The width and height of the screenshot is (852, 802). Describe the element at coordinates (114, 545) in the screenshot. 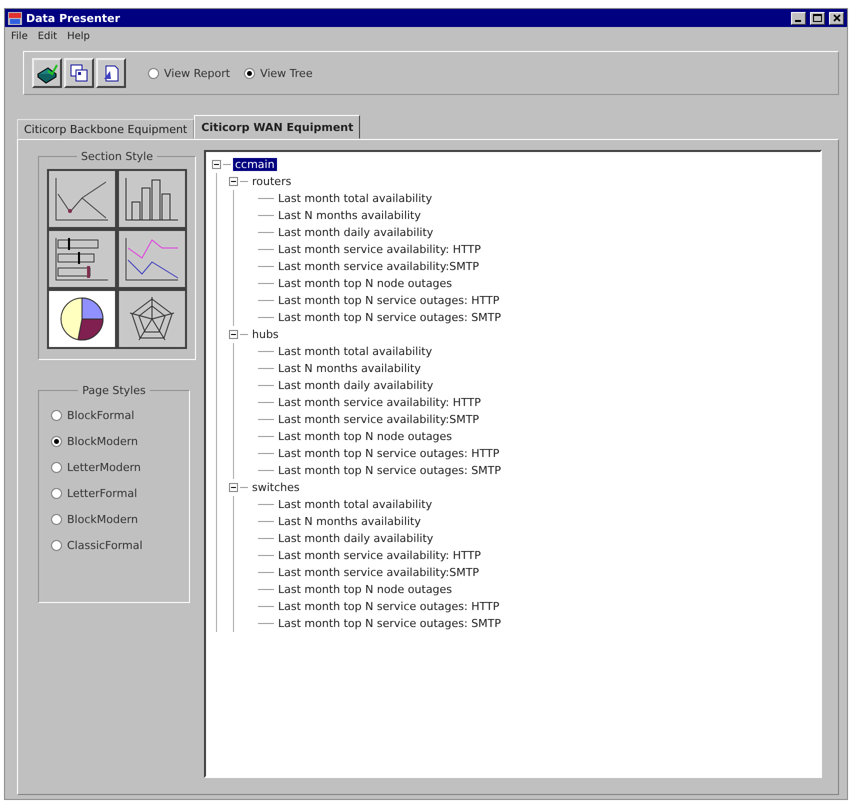

I see `page-style-radio: ClassicFormal` at that location.